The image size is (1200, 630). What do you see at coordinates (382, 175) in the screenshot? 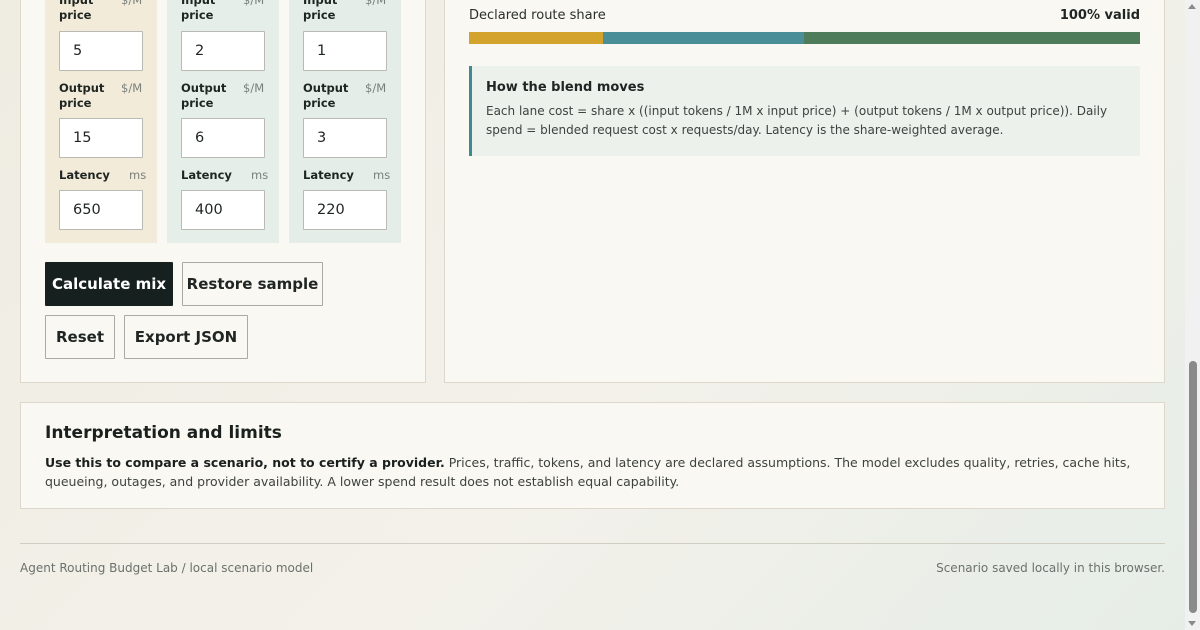
I see `lane-3-latency-unit: ms` at bounding box center [382, 175].